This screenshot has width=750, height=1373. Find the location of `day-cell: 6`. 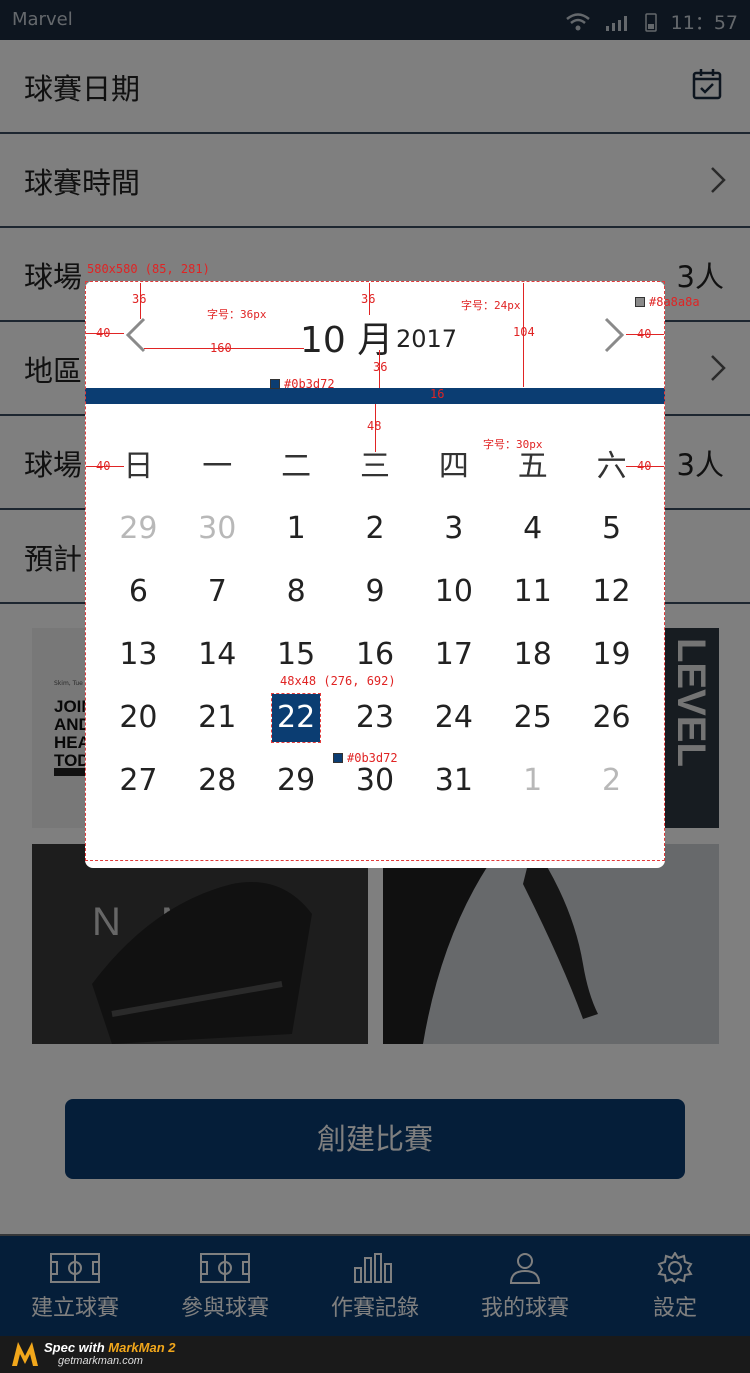

day-cell: 6 is located at coordinates (138, 591).